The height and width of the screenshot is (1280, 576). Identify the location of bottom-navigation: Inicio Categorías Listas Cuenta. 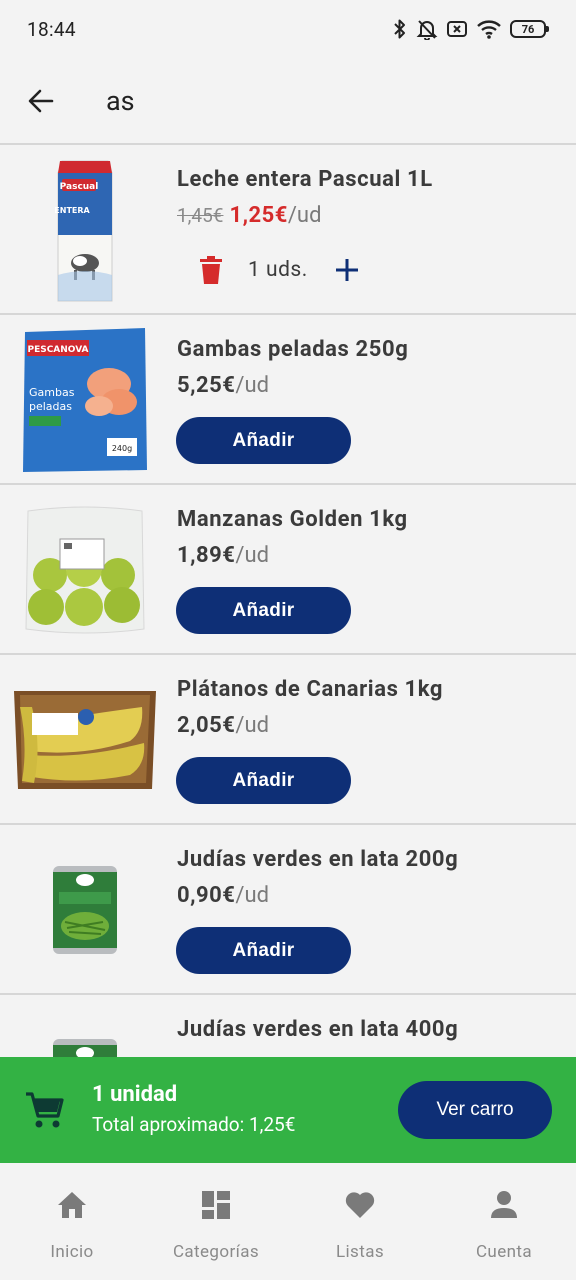
(288, 1221).